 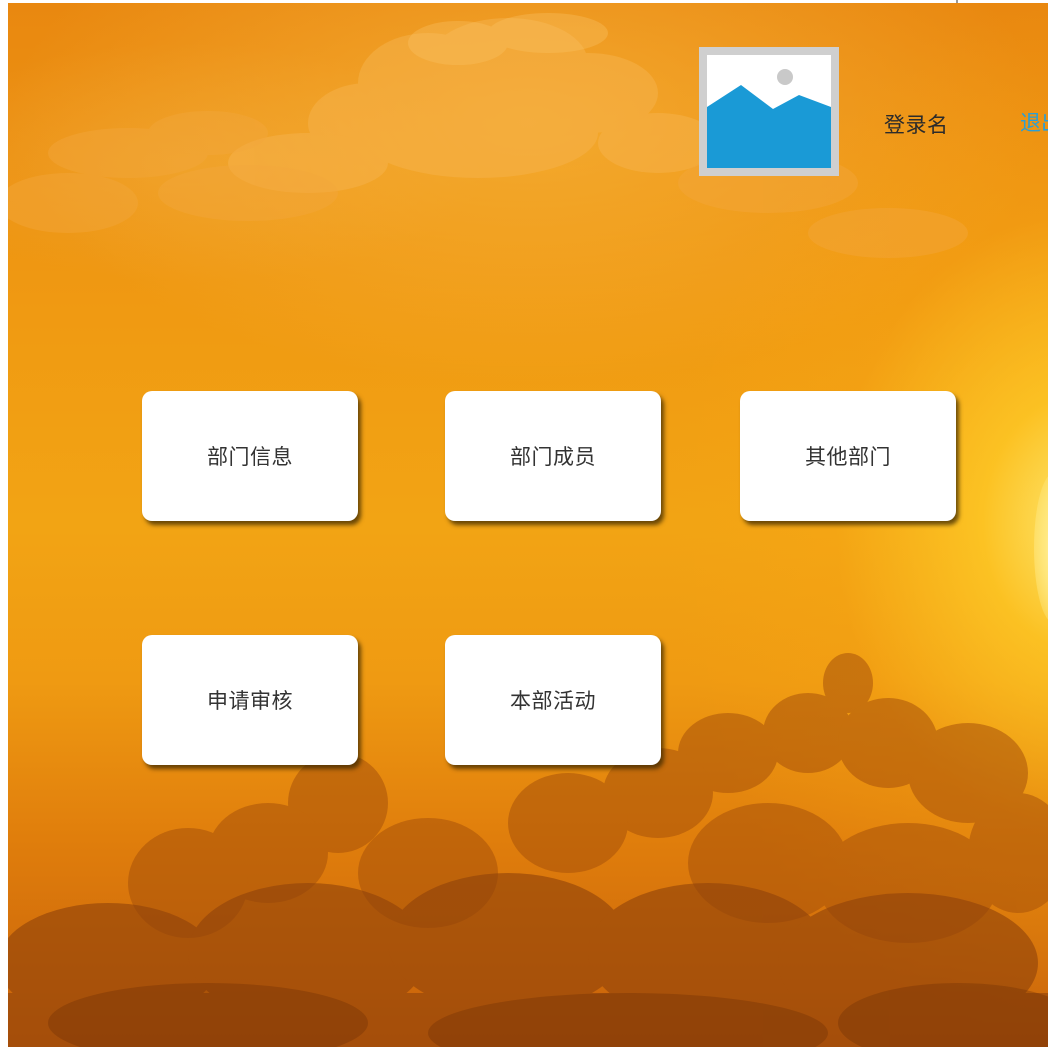 I want to click on menu-card-label: 其他部门, so click(x=848, y=457).